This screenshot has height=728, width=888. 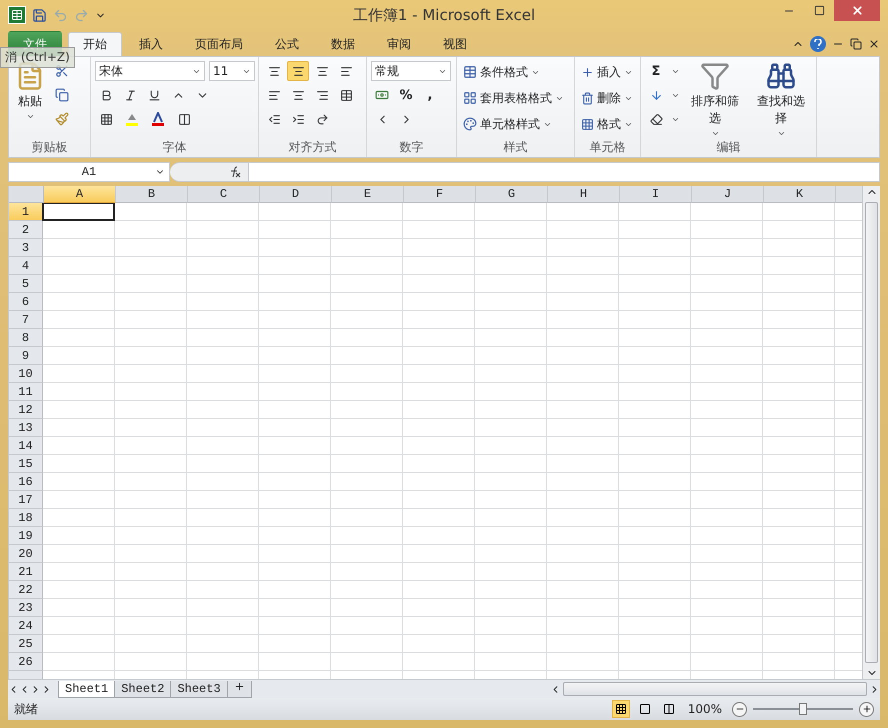 I want to click on tooltip: 消 (Ctrl+Z), so click(x=37, y=57).